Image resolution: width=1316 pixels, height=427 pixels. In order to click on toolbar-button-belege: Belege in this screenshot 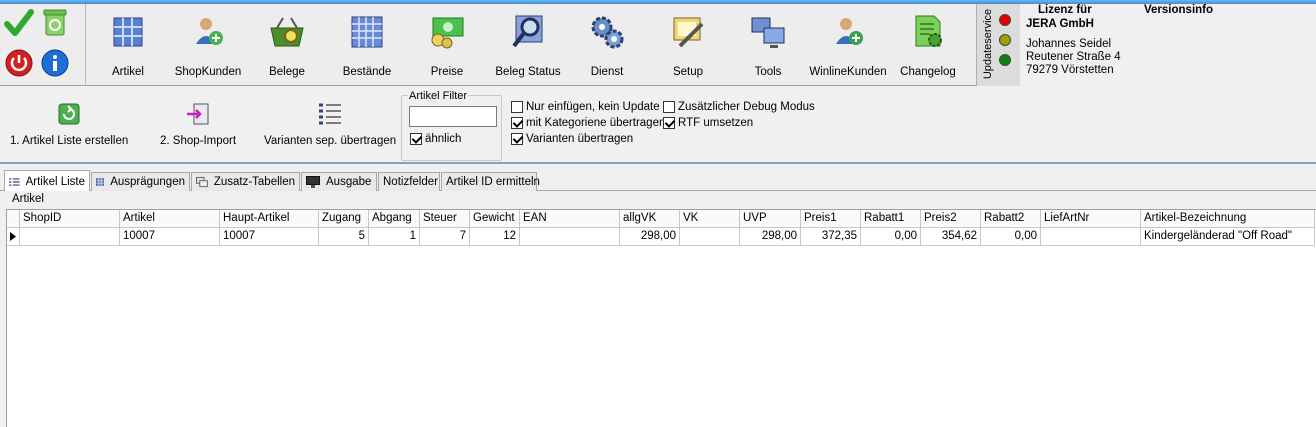, I will do `click(287, 46)`.